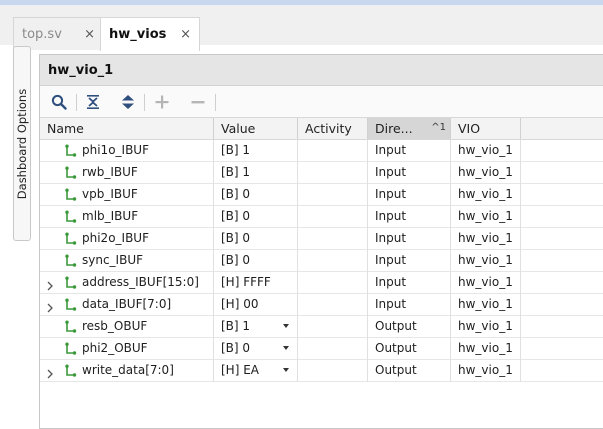 This screenshot has width=603, height=429. What do you see at coordinates (240, 304) in the screenshot?
I see `probe-value: [H] 00` at bounding box center [240, 304].